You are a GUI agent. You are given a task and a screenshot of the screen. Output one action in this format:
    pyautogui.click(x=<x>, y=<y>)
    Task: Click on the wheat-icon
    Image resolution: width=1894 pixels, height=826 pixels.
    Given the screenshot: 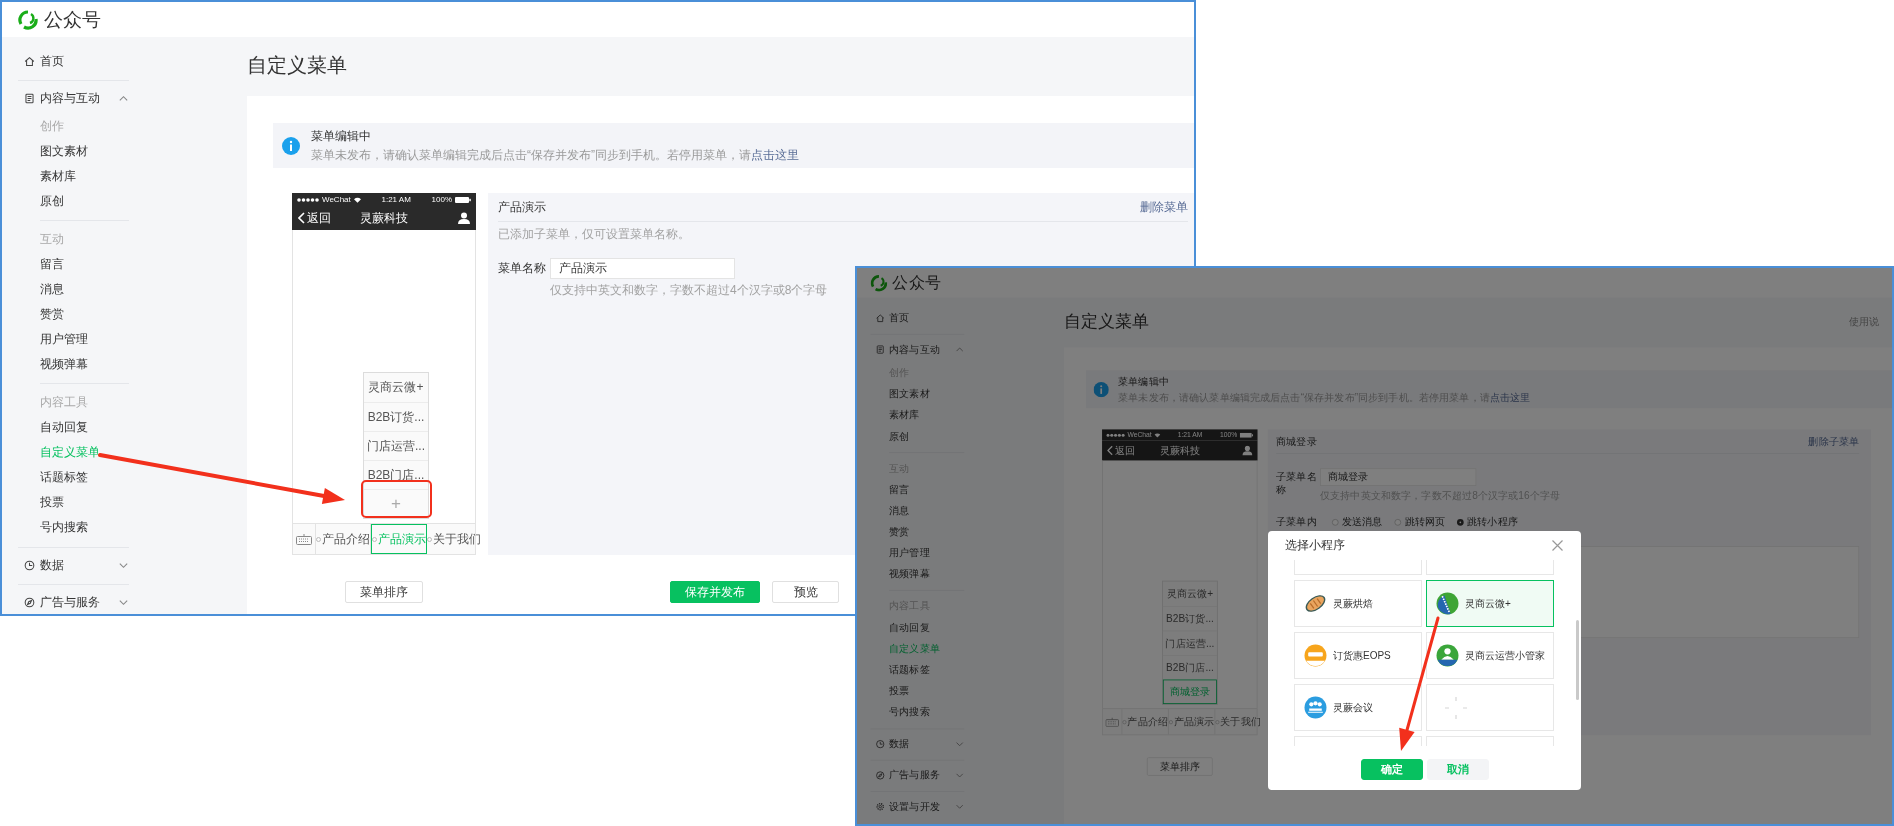 What is the action you would take?
    pyautogui.click(x=1447, y=603)
    